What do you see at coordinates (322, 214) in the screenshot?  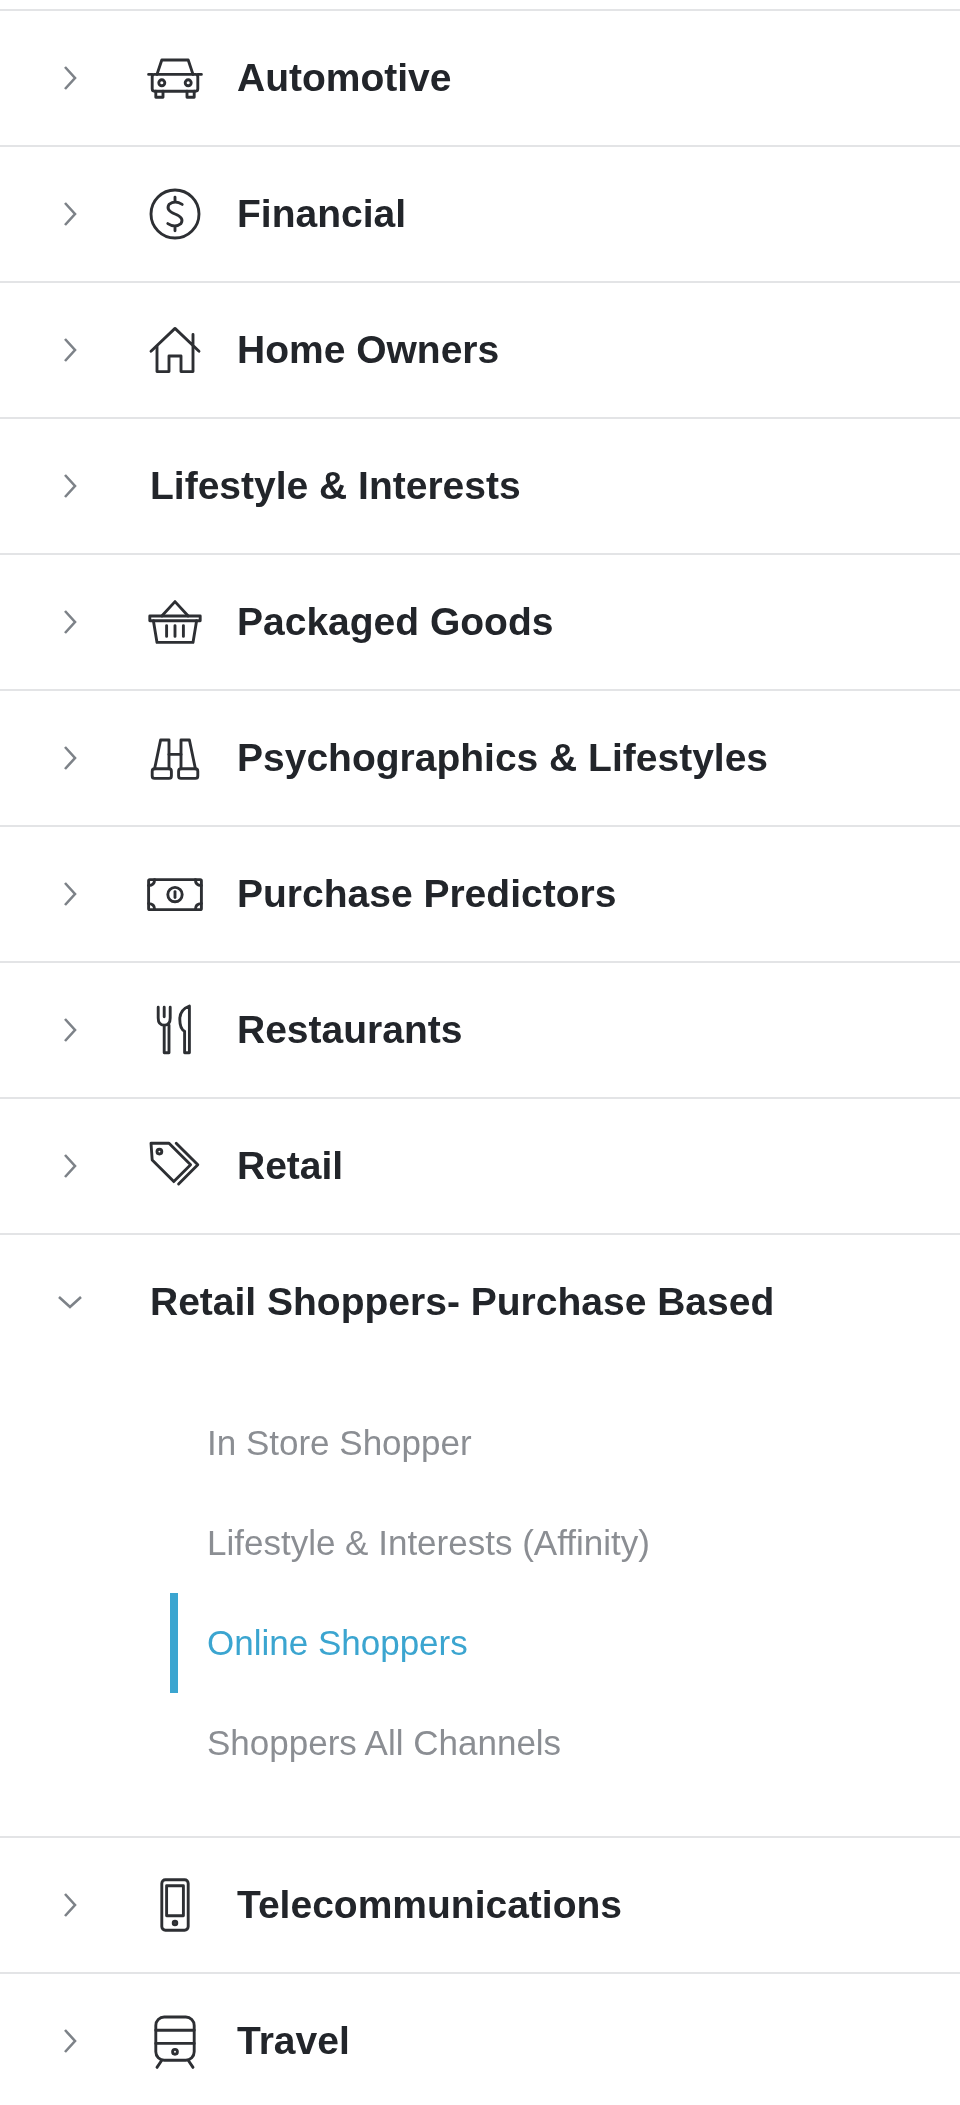 I see `category-label: Financial` at bounding box center [322, 214].